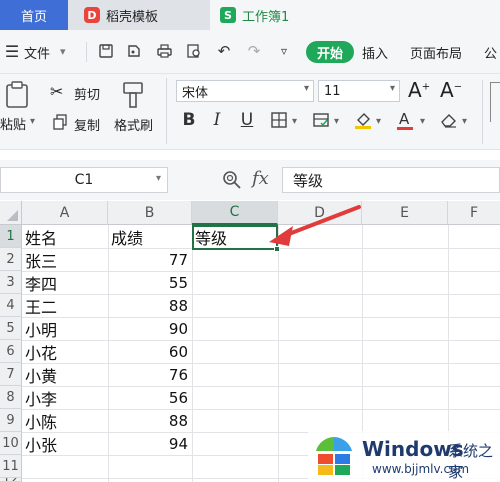 Image resolution: width=500 pixels, height=482 pixels. What do you see at coordinates (150, 374) in the screenshot?
I see `cell-b7: 76` at bounding box center [150, 374].